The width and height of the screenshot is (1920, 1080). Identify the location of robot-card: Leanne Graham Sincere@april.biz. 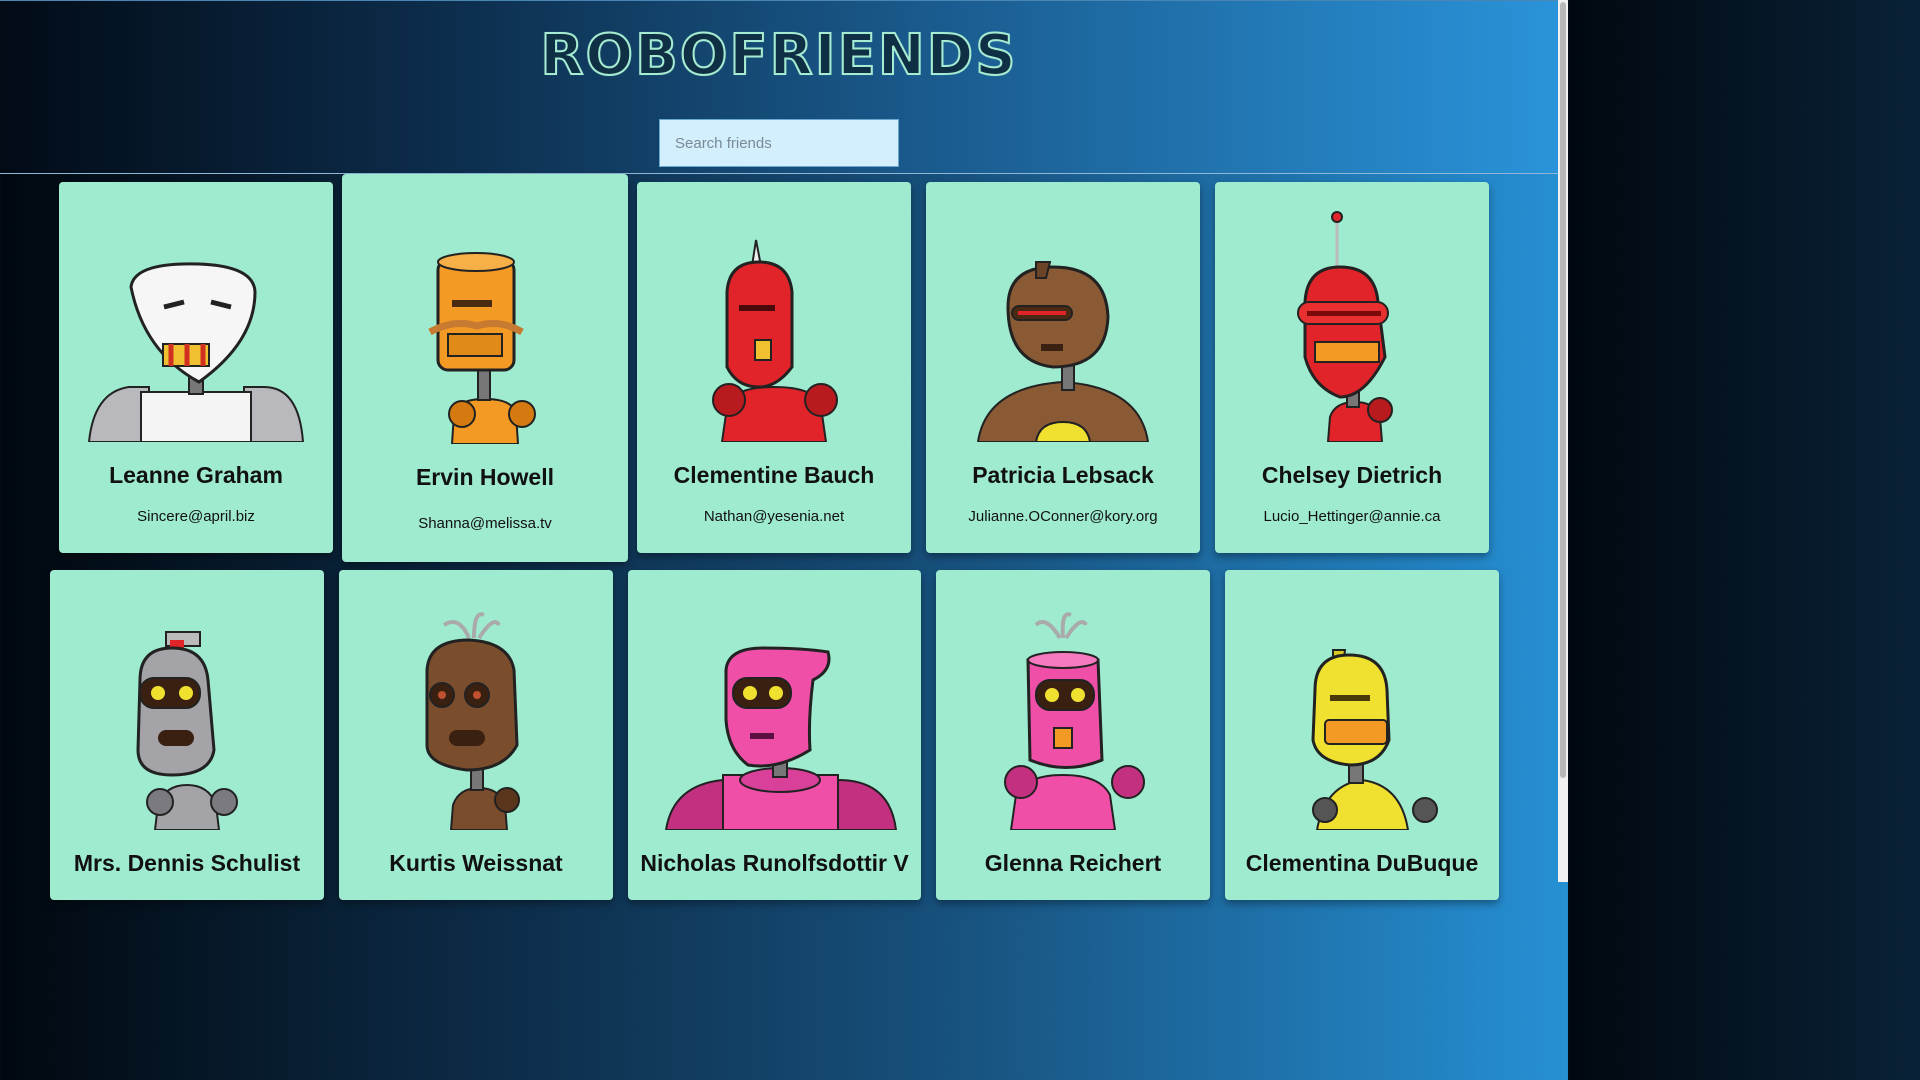
(196, 367).